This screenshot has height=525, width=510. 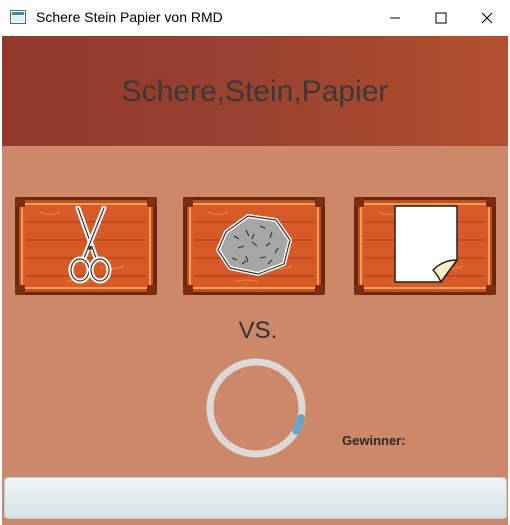 I want to click on spinner-track, so click(x=256, y=408).